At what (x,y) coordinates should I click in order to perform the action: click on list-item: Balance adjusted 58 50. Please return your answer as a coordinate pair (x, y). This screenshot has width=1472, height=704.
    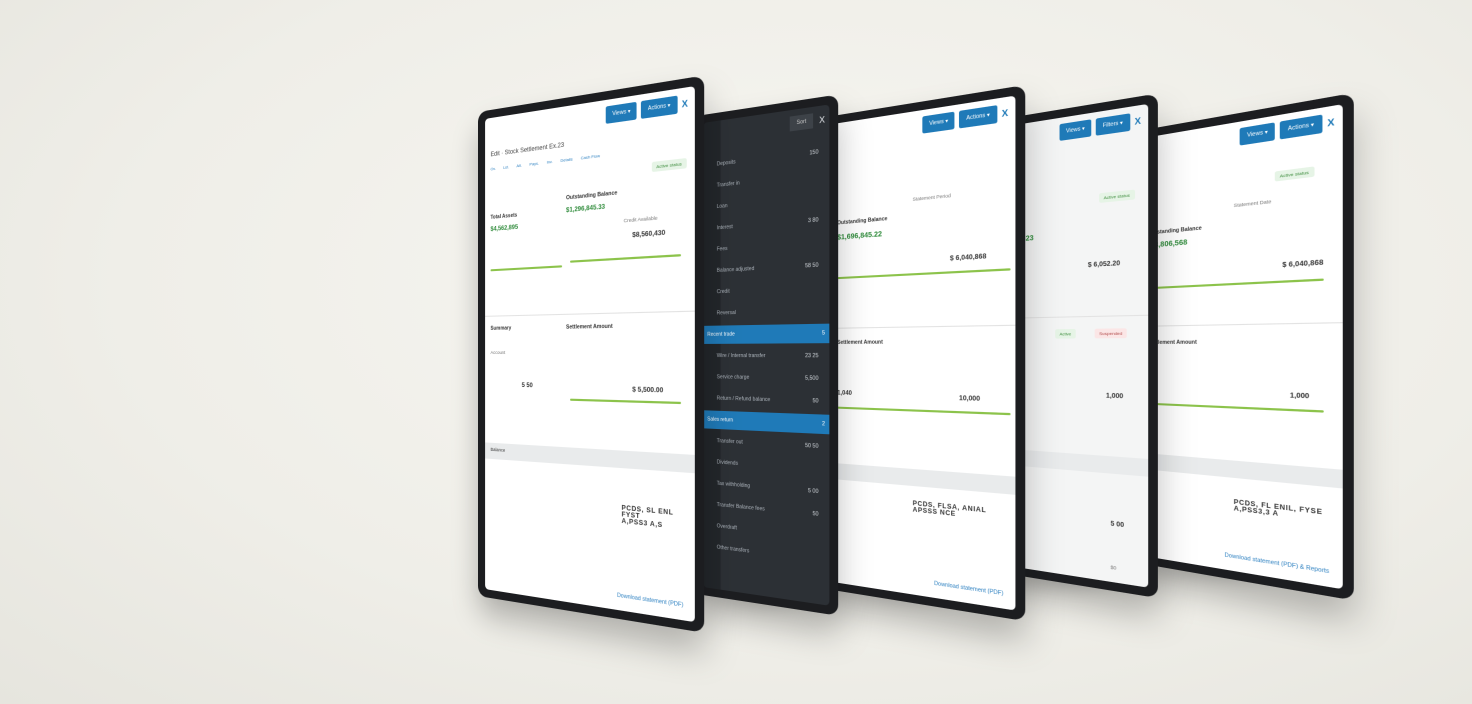
    Looking at the image, I should click on (768, 268).